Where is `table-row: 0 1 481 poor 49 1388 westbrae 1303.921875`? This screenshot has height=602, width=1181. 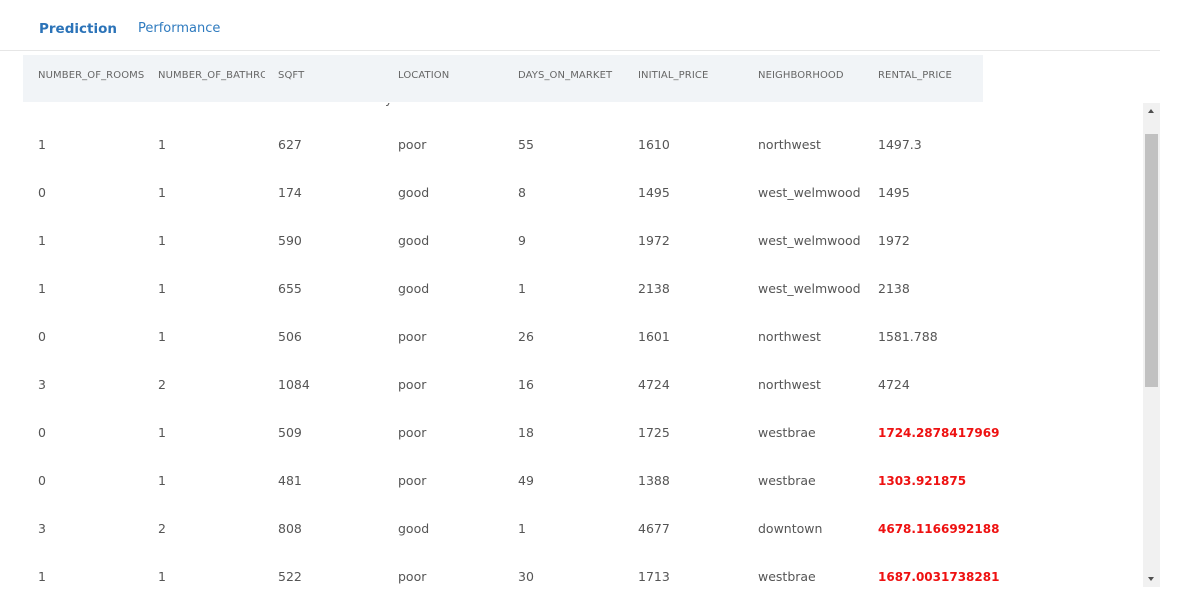 table-row: 0 1 481 poor 49 1388 westbrae 1303.921875 is located at coordinates (508, 481).